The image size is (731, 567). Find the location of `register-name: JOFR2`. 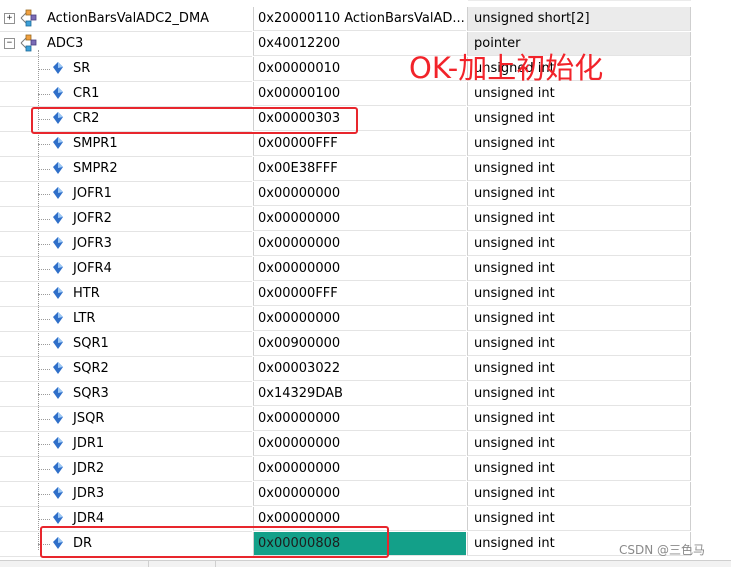

register-name: JOFR2 is located at coordinates (92, 218).